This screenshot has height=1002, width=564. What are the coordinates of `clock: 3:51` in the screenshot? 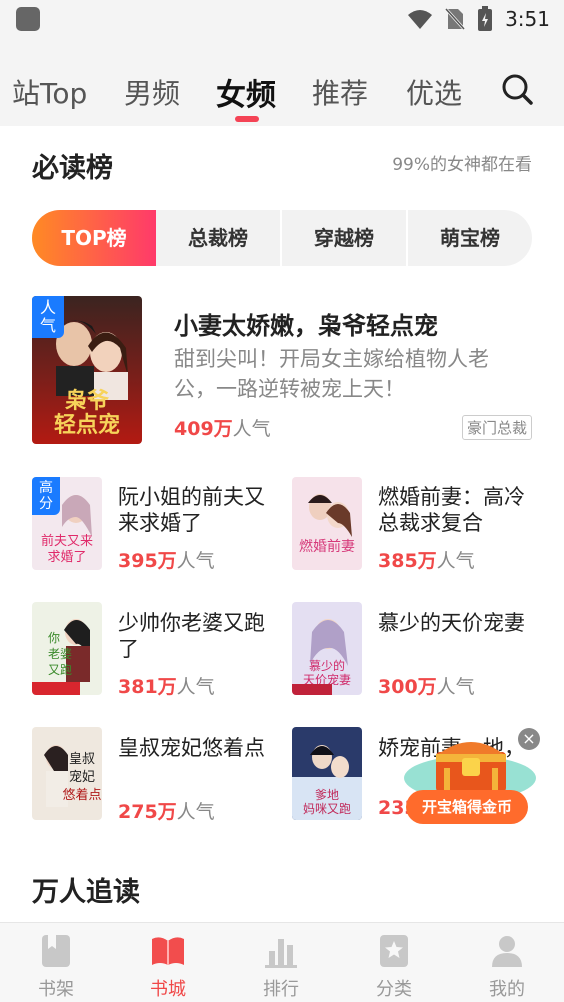 It's located at (527, 19).